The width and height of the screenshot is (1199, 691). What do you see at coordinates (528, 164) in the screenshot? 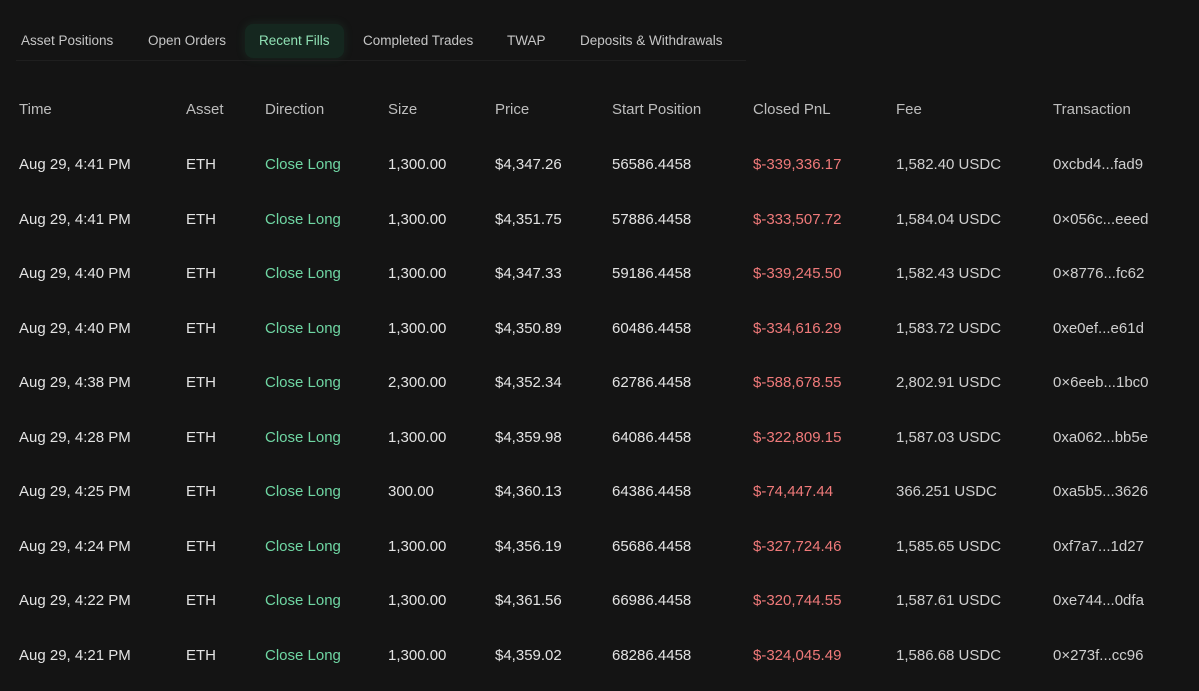
I see `cell-price: $4,347.26` at bounding box center [528, 164].